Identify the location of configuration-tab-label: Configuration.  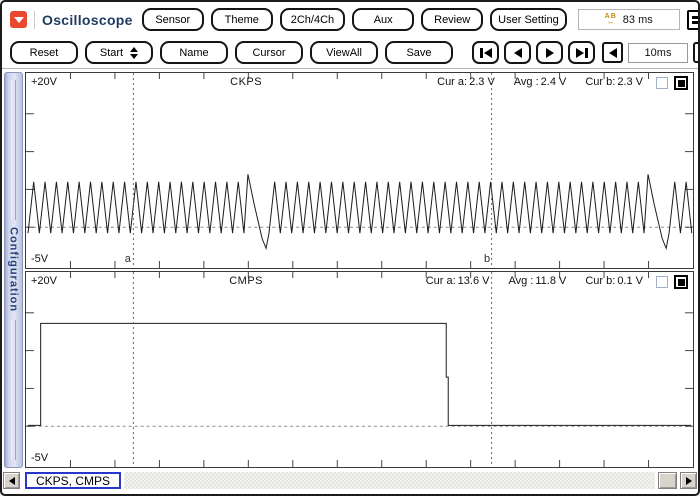
(13, 270).